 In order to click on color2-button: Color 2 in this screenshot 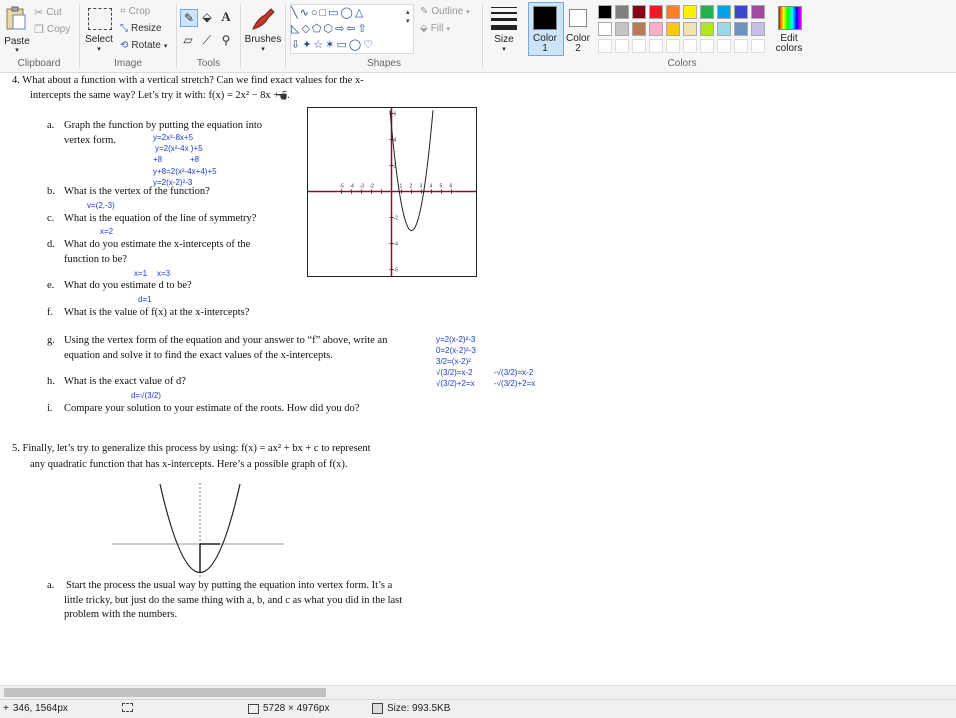, I will do `click(578, 36)`.